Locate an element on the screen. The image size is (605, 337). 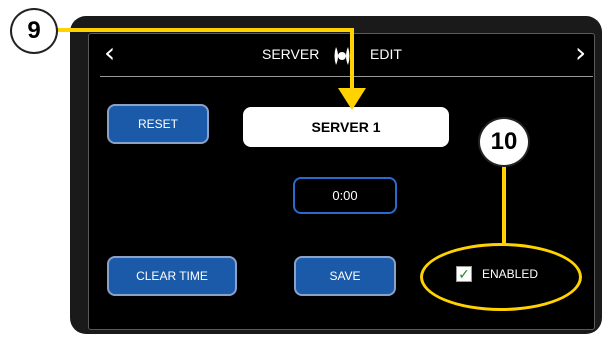
callout-9-arrowhead is located at coordinates (352, 99).